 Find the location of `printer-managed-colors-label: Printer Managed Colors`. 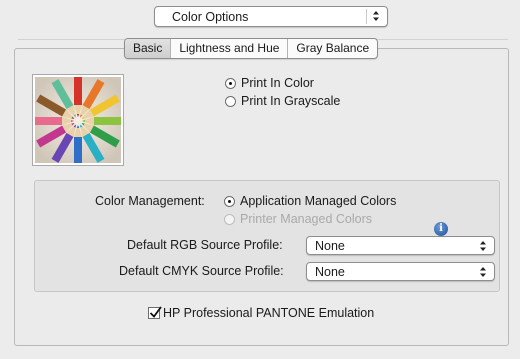

printer-managed-colors-label: Printer Managed Colors is located at coordinates (306, 219).